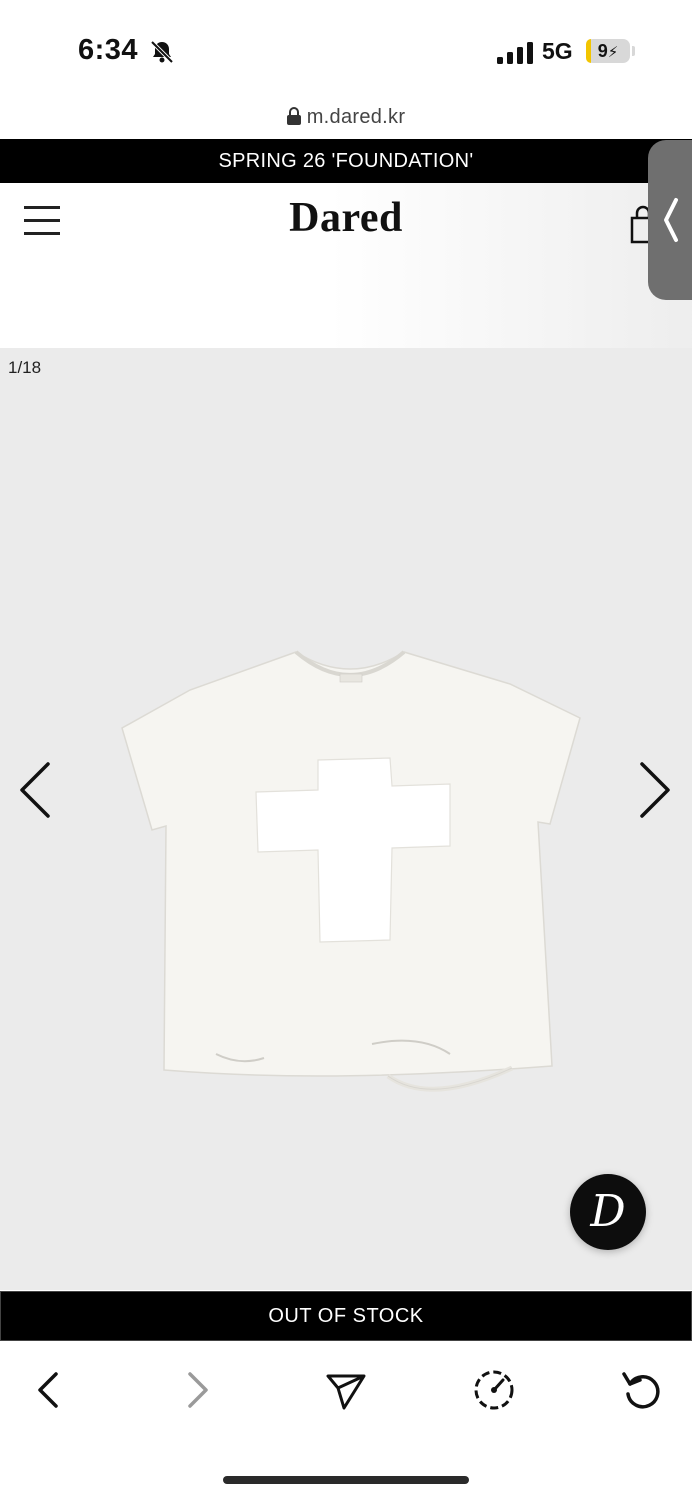 The image size is (692, 1500). Describe the element at coordinates (25, 367) in the screenshot. I see `gallery-counter: 1/18` at that location.